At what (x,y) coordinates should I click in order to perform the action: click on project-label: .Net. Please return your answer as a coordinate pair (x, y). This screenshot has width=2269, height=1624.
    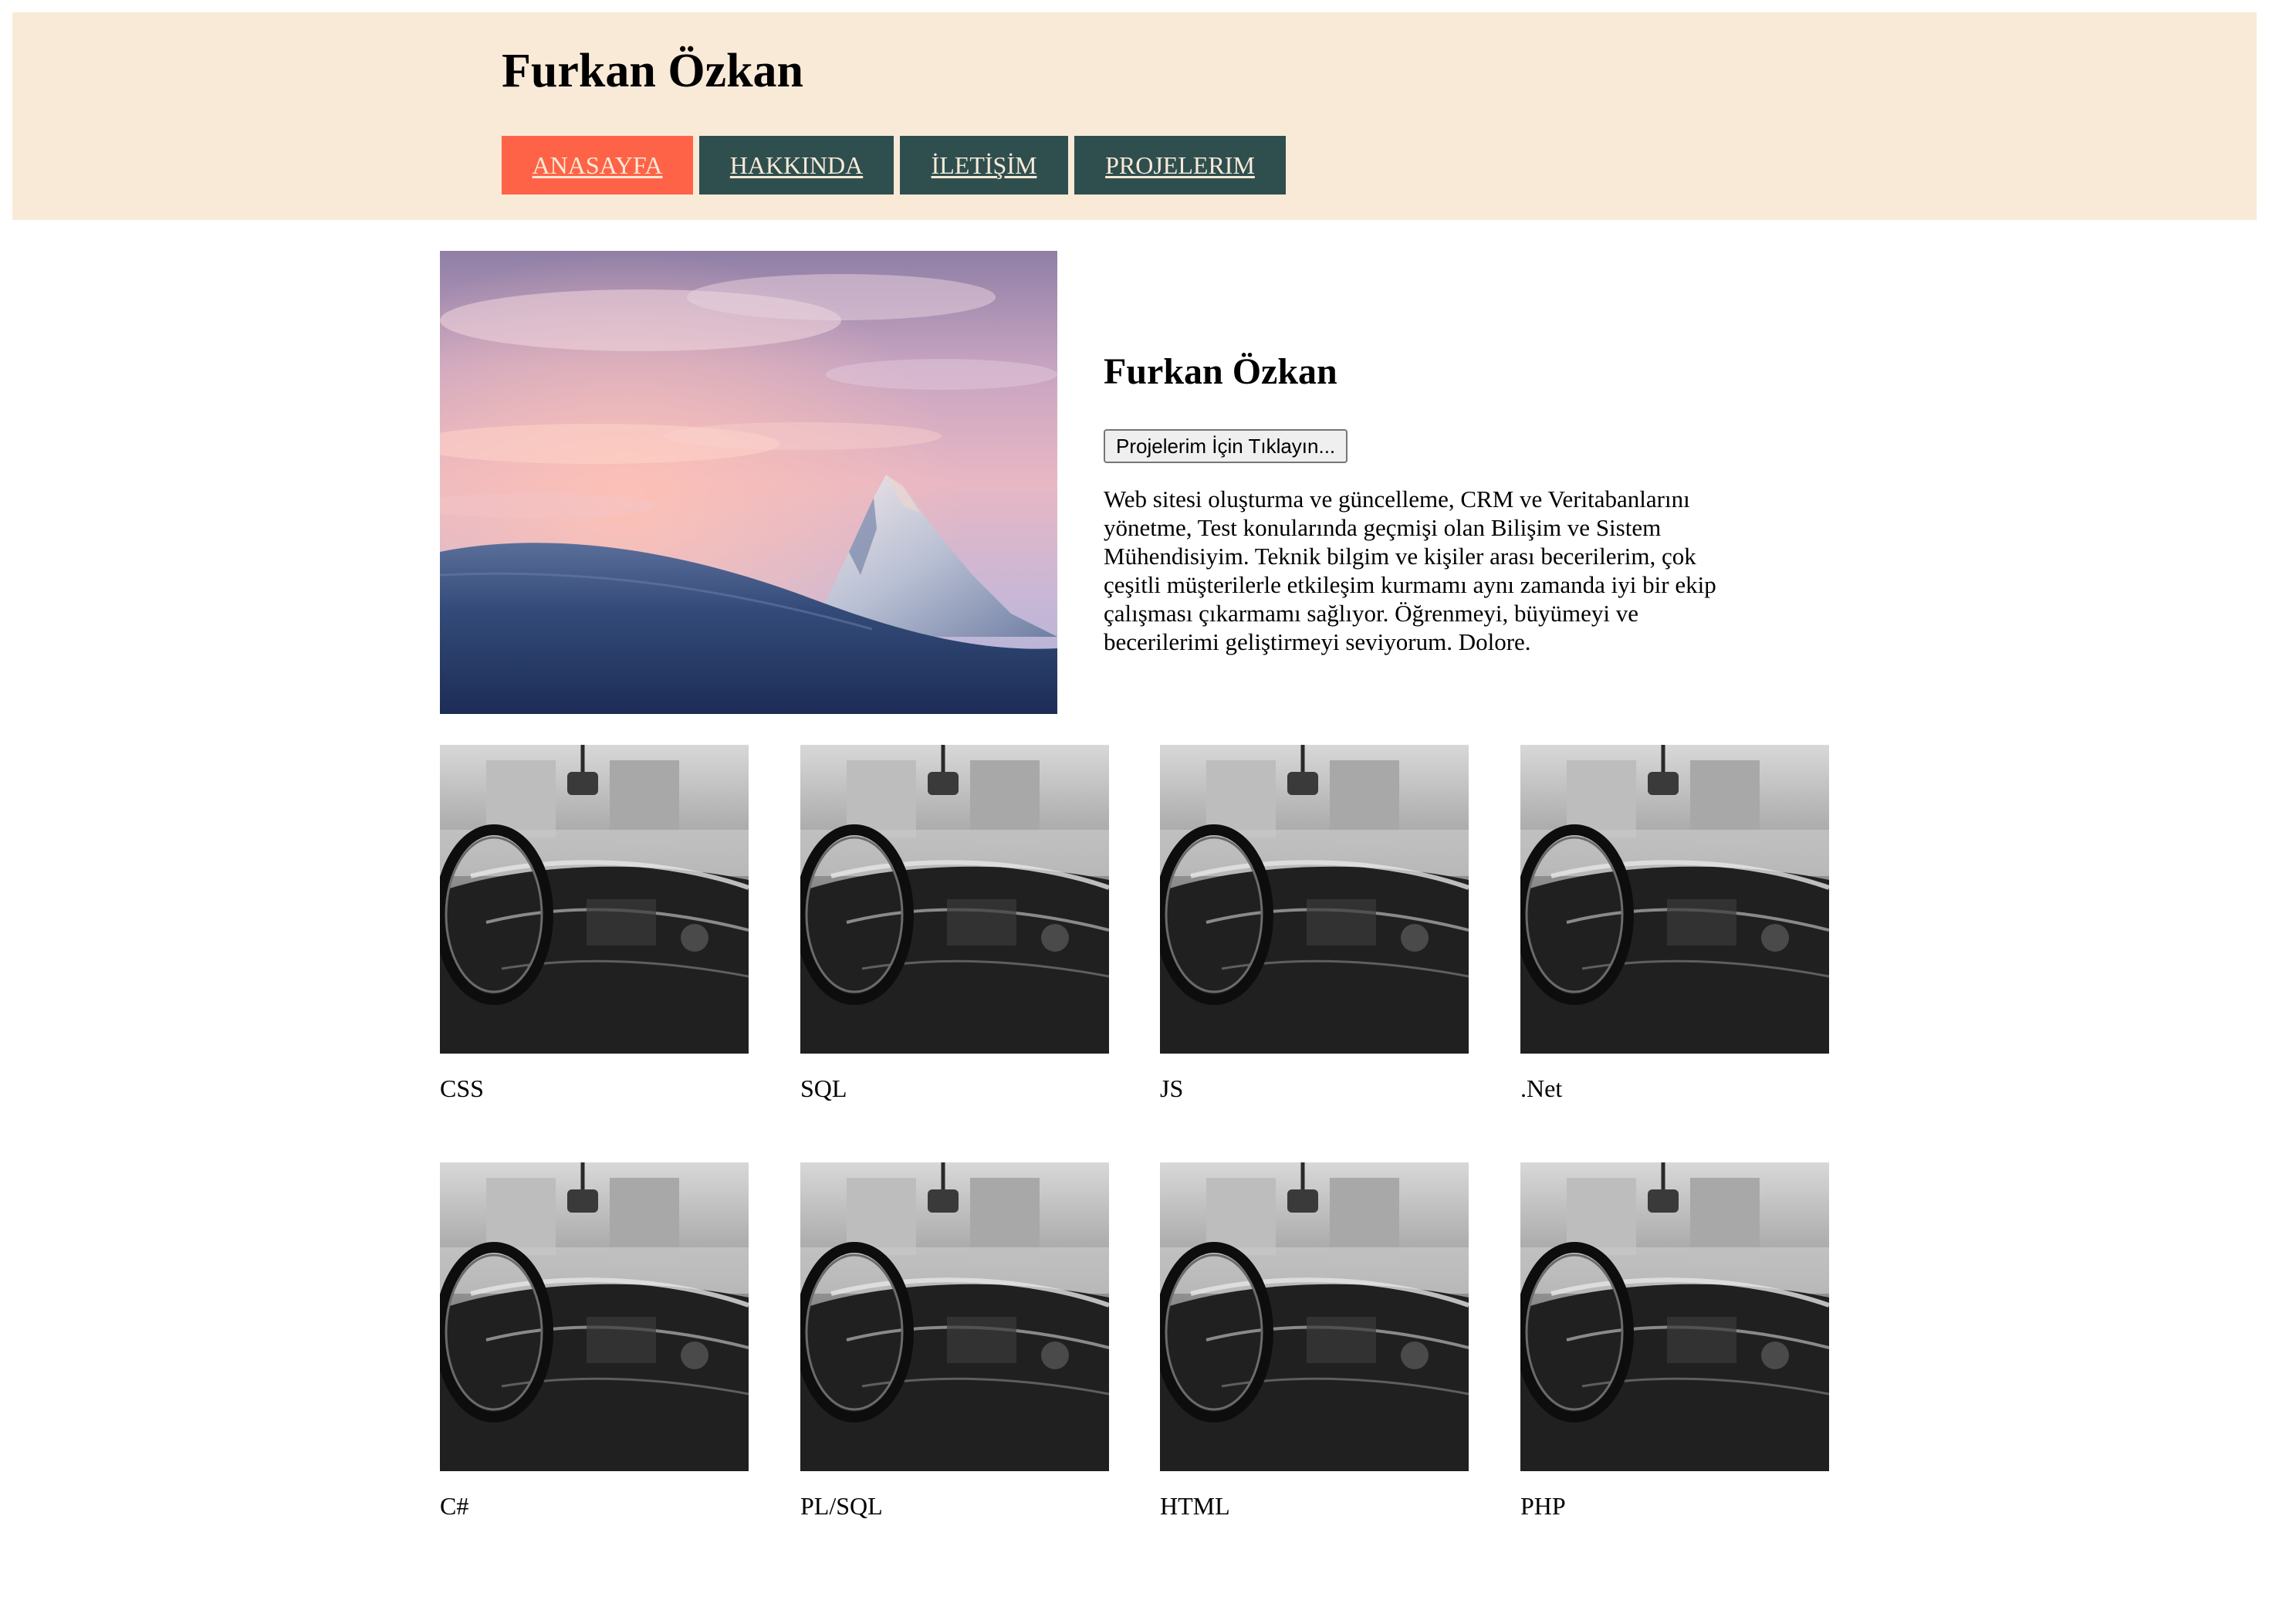
    Looking at the image, I should click on (1541, 1088).